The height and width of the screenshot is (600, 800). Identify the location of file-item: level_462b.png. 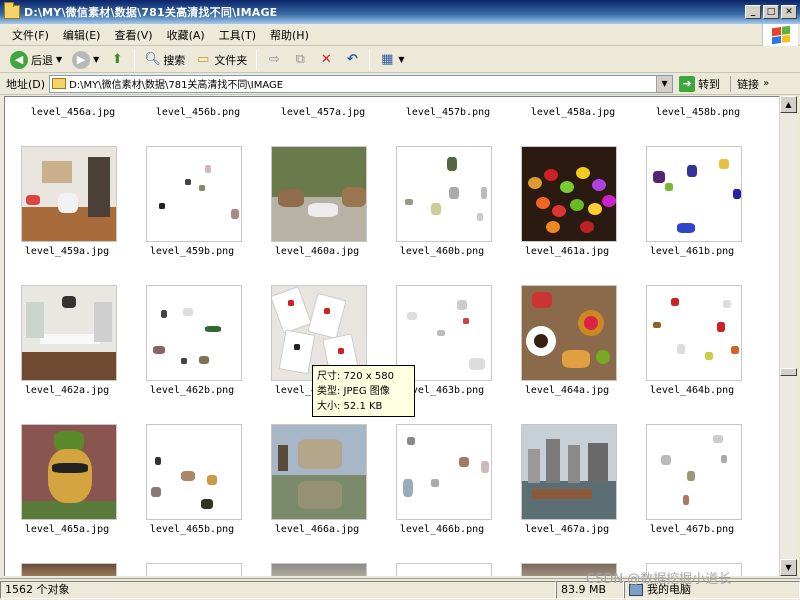
(195, 352).